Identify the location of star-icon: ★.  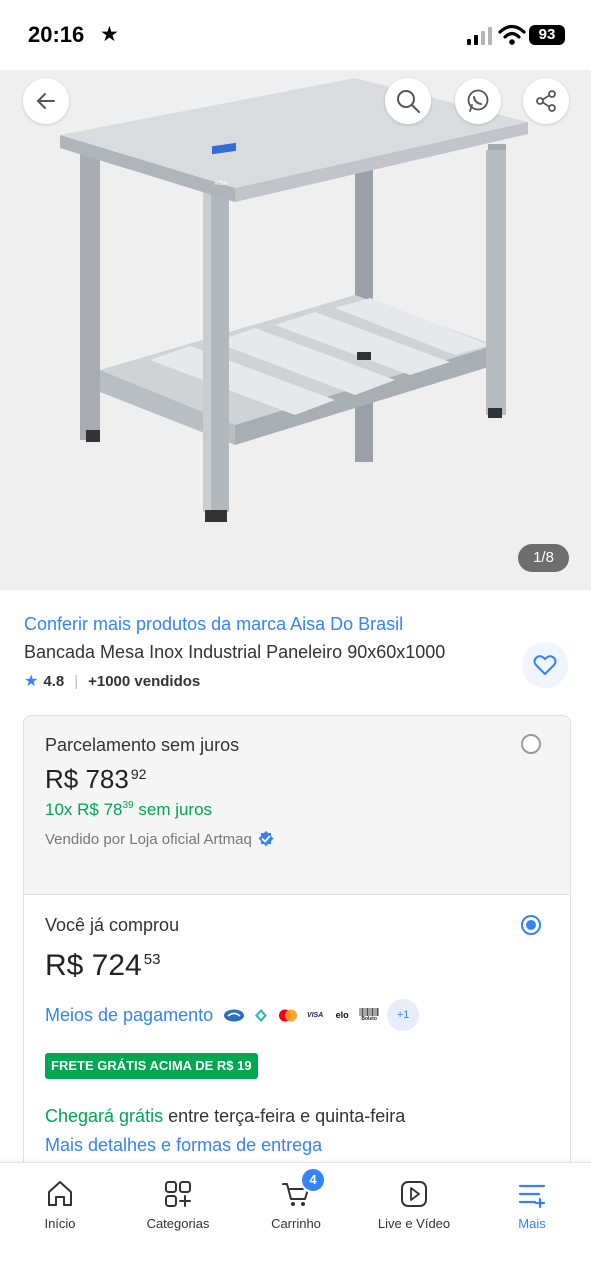
(109, 34).